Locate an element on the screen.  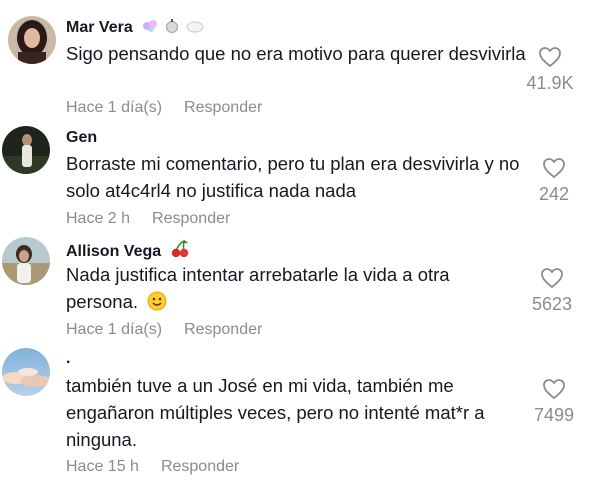
comment-meta: Hace 15 h Responder is located at coordinates (152, 467).